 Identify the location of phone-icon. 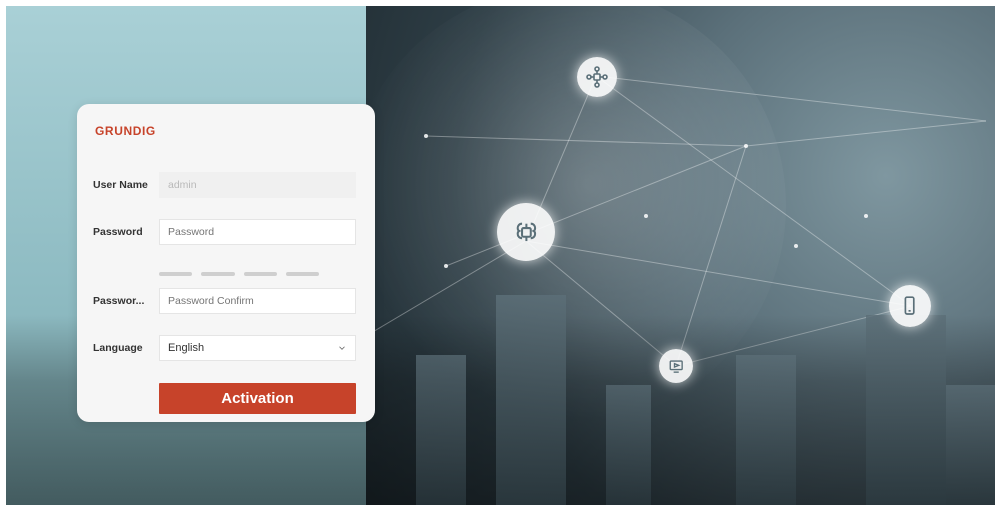
(910, 306).